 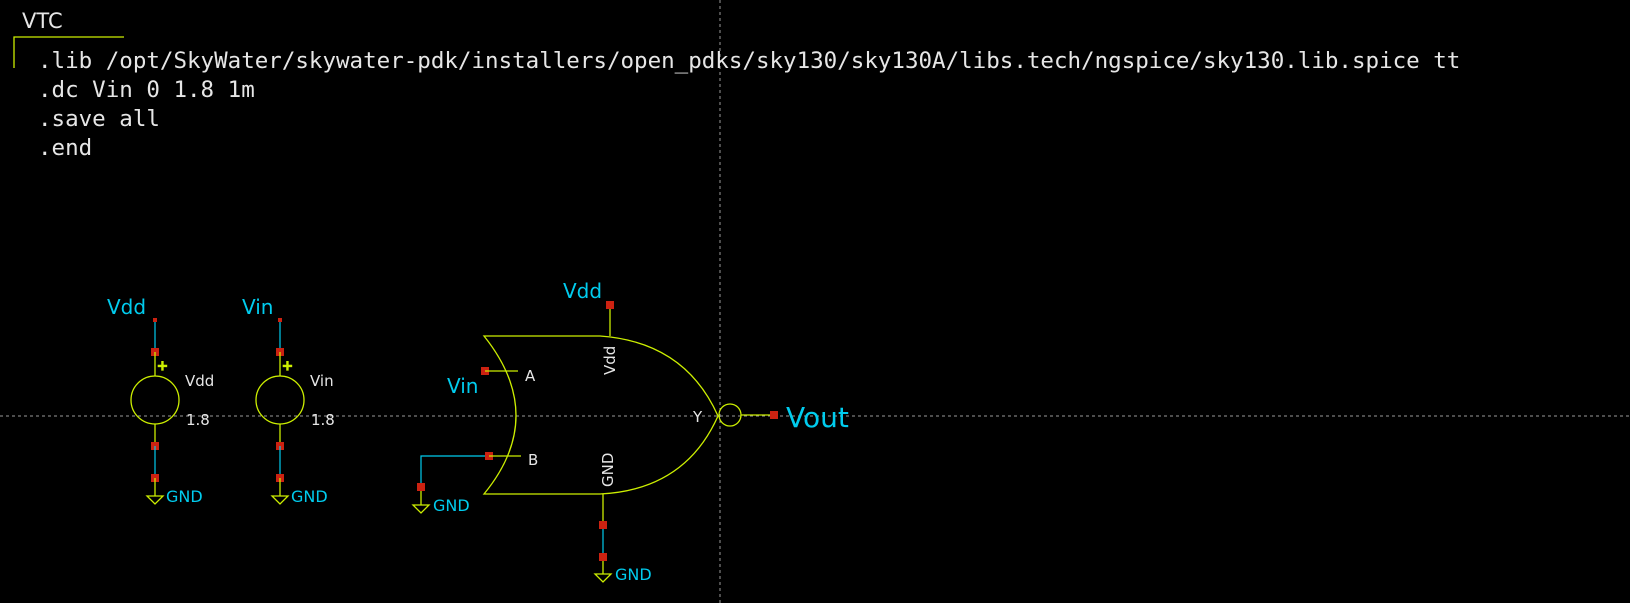 What do you see at coordinates (530, 376) in the screenshot?
I see `pin-label-a: A` at bounding box center [530, 376].